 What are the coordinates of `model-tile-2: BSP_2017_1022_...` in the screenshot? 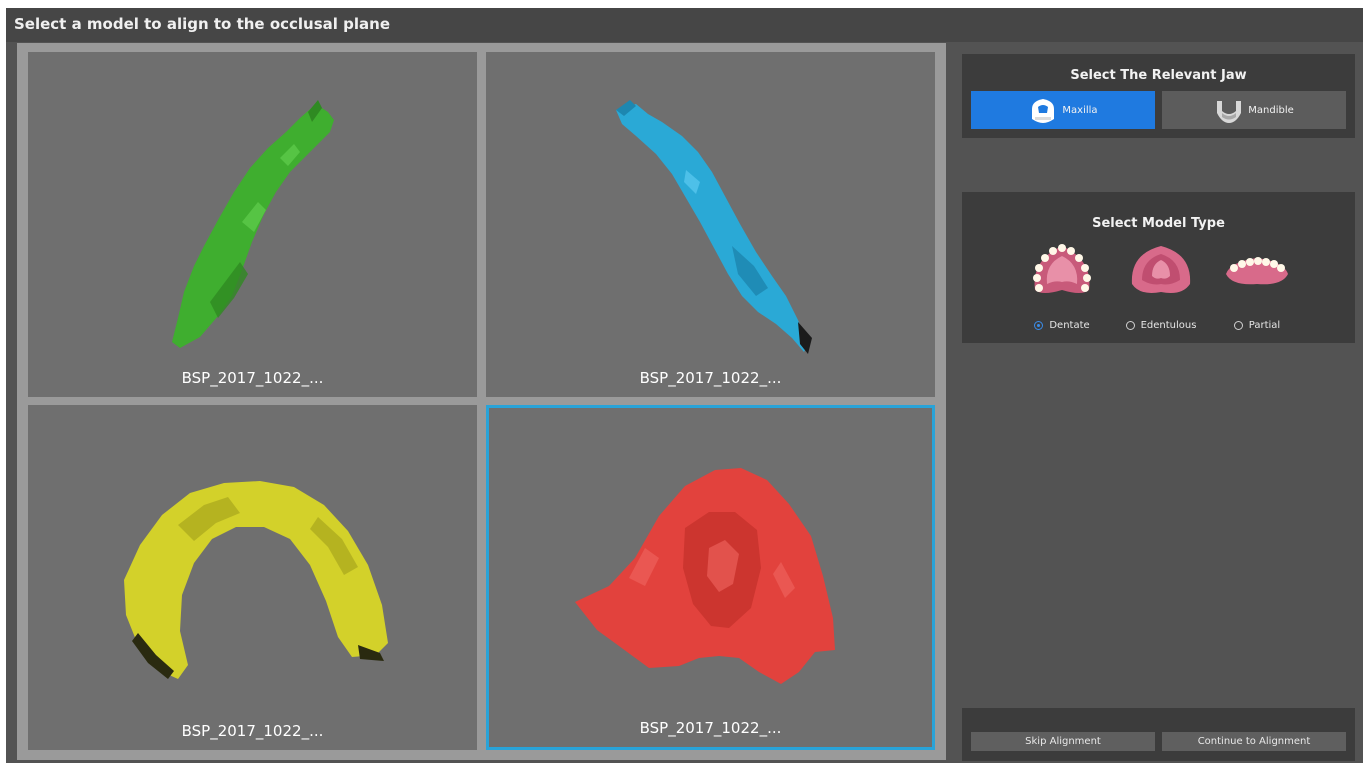 It's located at (710, 224).